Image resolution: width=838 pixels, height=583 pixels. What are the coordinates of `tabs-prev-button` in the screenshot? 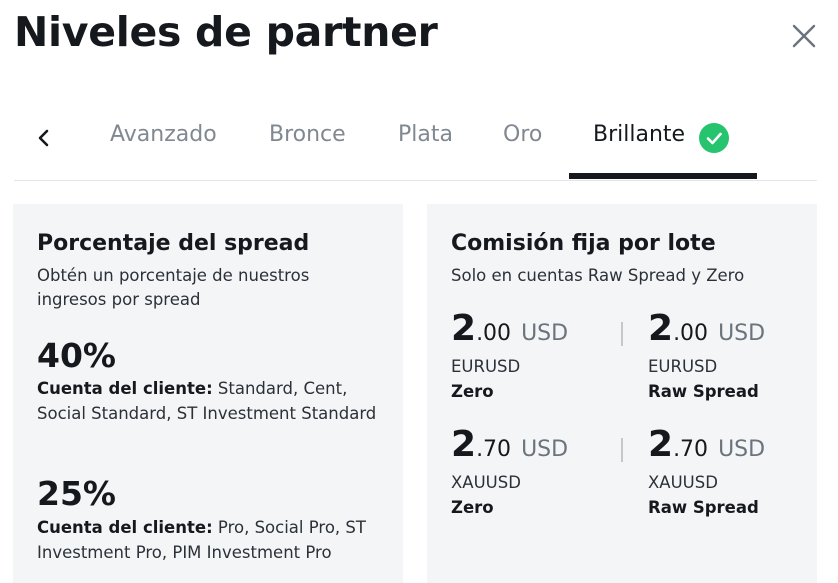 It's located at (44, 138).